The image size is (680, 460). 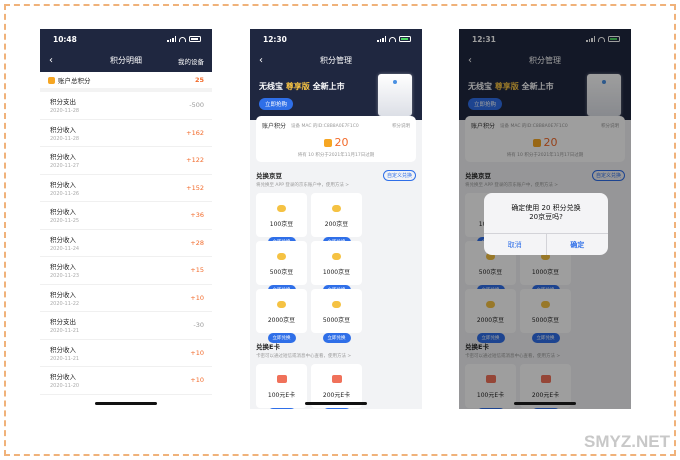 What do you see at coordinates (281, 320) in the screenshot?
I see `bean-amount: 2000京豆` at bounding box center [281, 320].